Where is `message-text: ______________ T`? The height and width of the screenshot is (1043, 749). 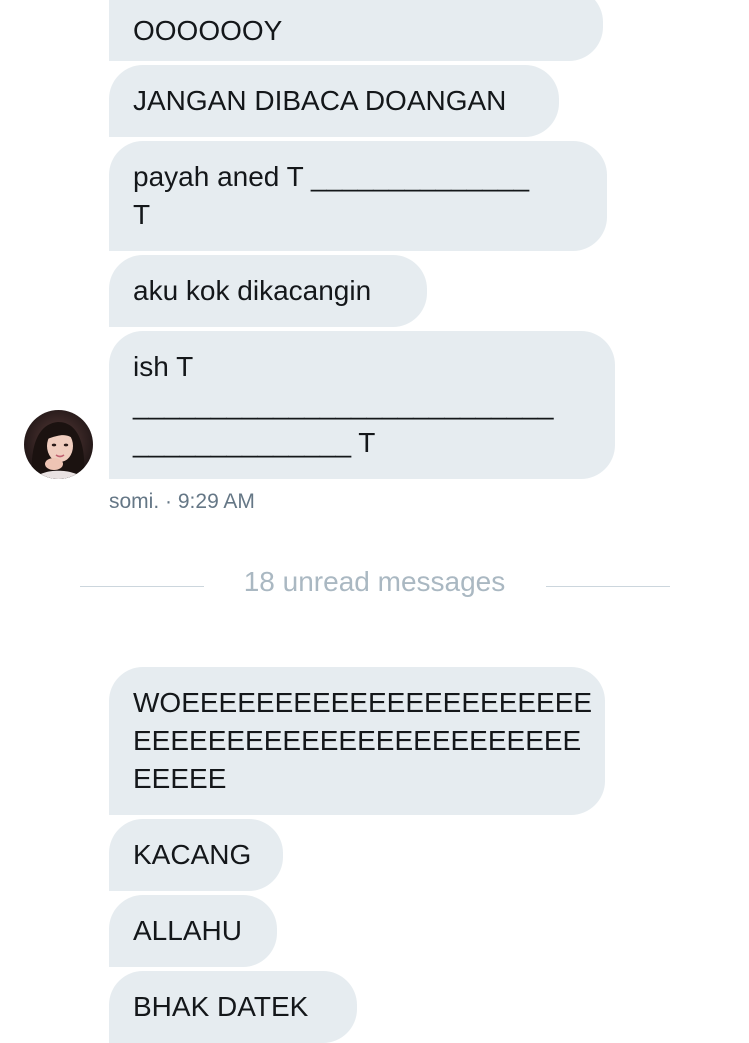 message-text: ______________ T is located at coordinates (254, 442).